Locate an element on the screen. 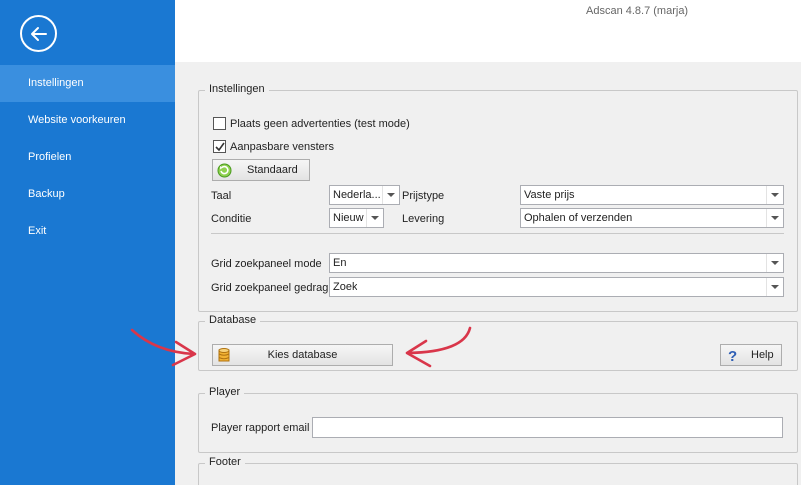 The width and height of the screenshot is (801, 485). sidebar-item-instellingen: Instellingen is located at coordinates (87, 83).